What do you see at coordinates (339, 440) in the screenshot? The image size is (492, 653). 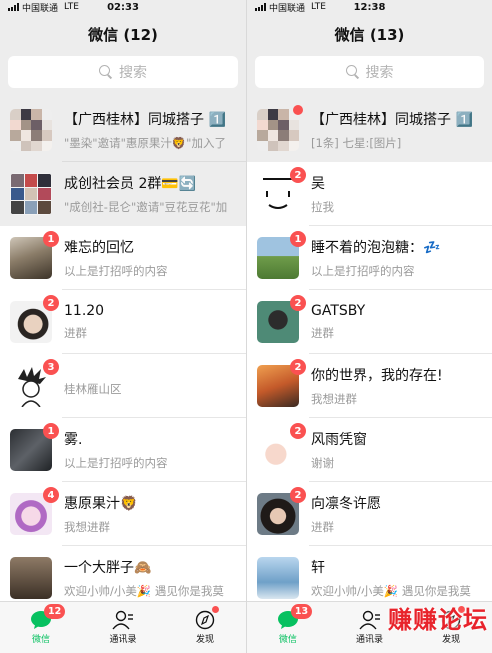 I see `chat-name: 风雨凭窗` at bounding box center [339, 440].